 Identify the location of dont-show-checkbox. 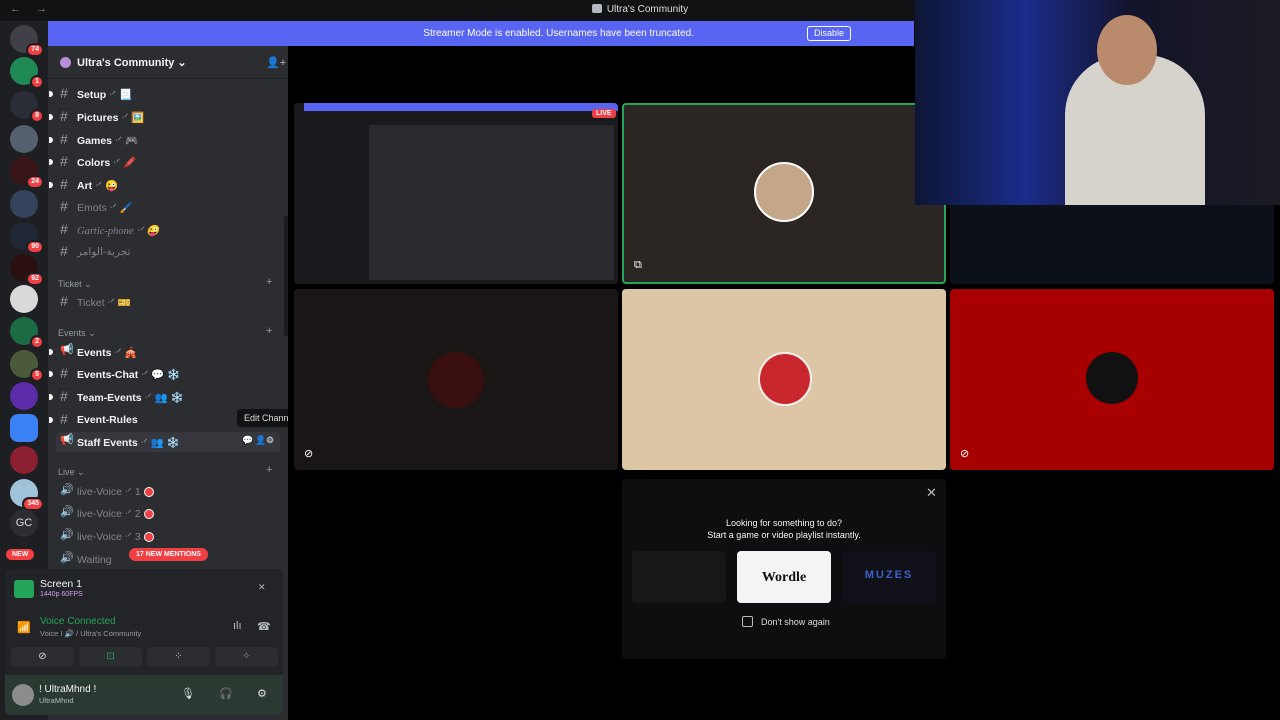
(747, 621).